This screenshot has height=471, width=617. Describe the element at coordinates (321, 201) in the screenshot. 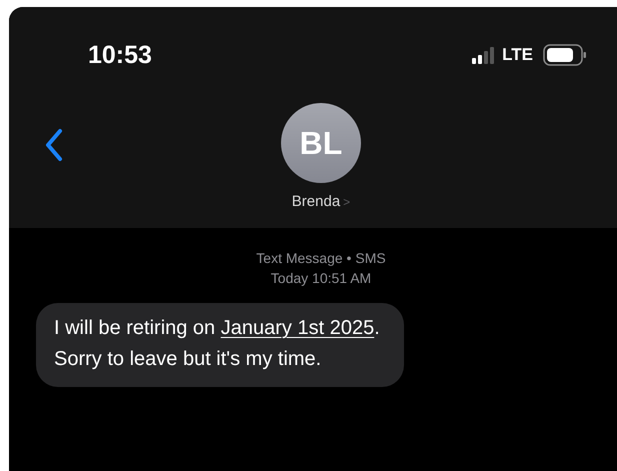

I see `contact-name: Brenda >` at that location.